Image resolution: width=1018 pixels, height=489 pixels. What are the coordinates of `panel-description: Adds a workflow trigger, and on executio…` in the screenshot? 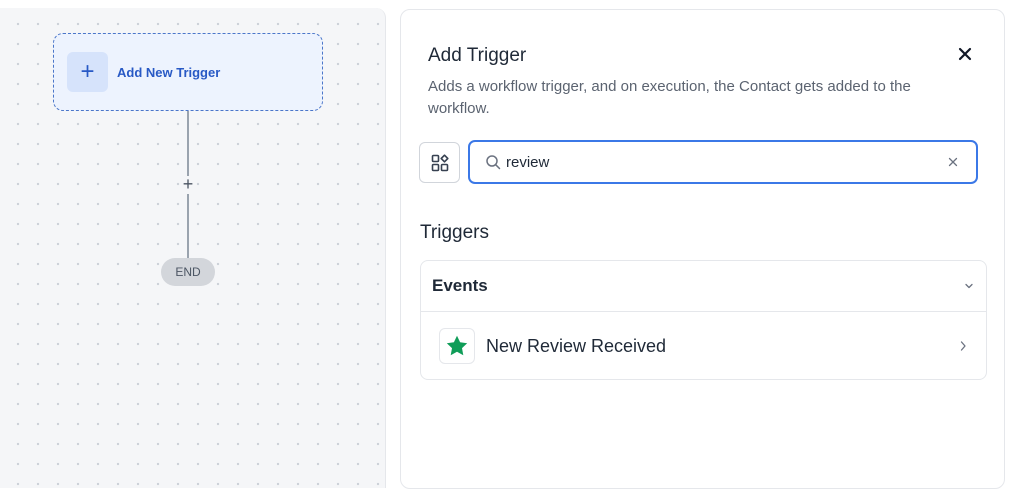 It's located at (669, 97).